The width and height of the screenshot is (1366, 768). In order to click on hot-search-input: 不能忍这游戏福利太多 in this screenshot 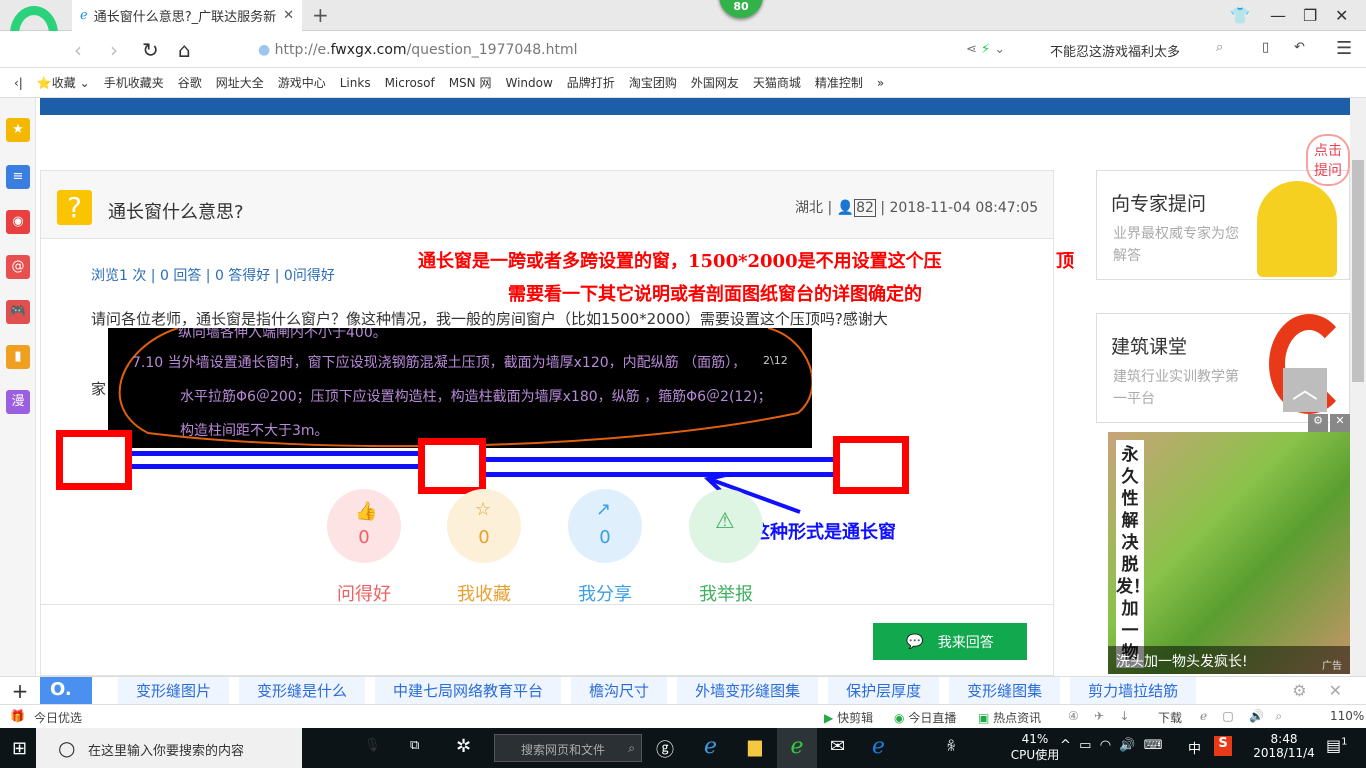, I will do `click(1115, 50)`.